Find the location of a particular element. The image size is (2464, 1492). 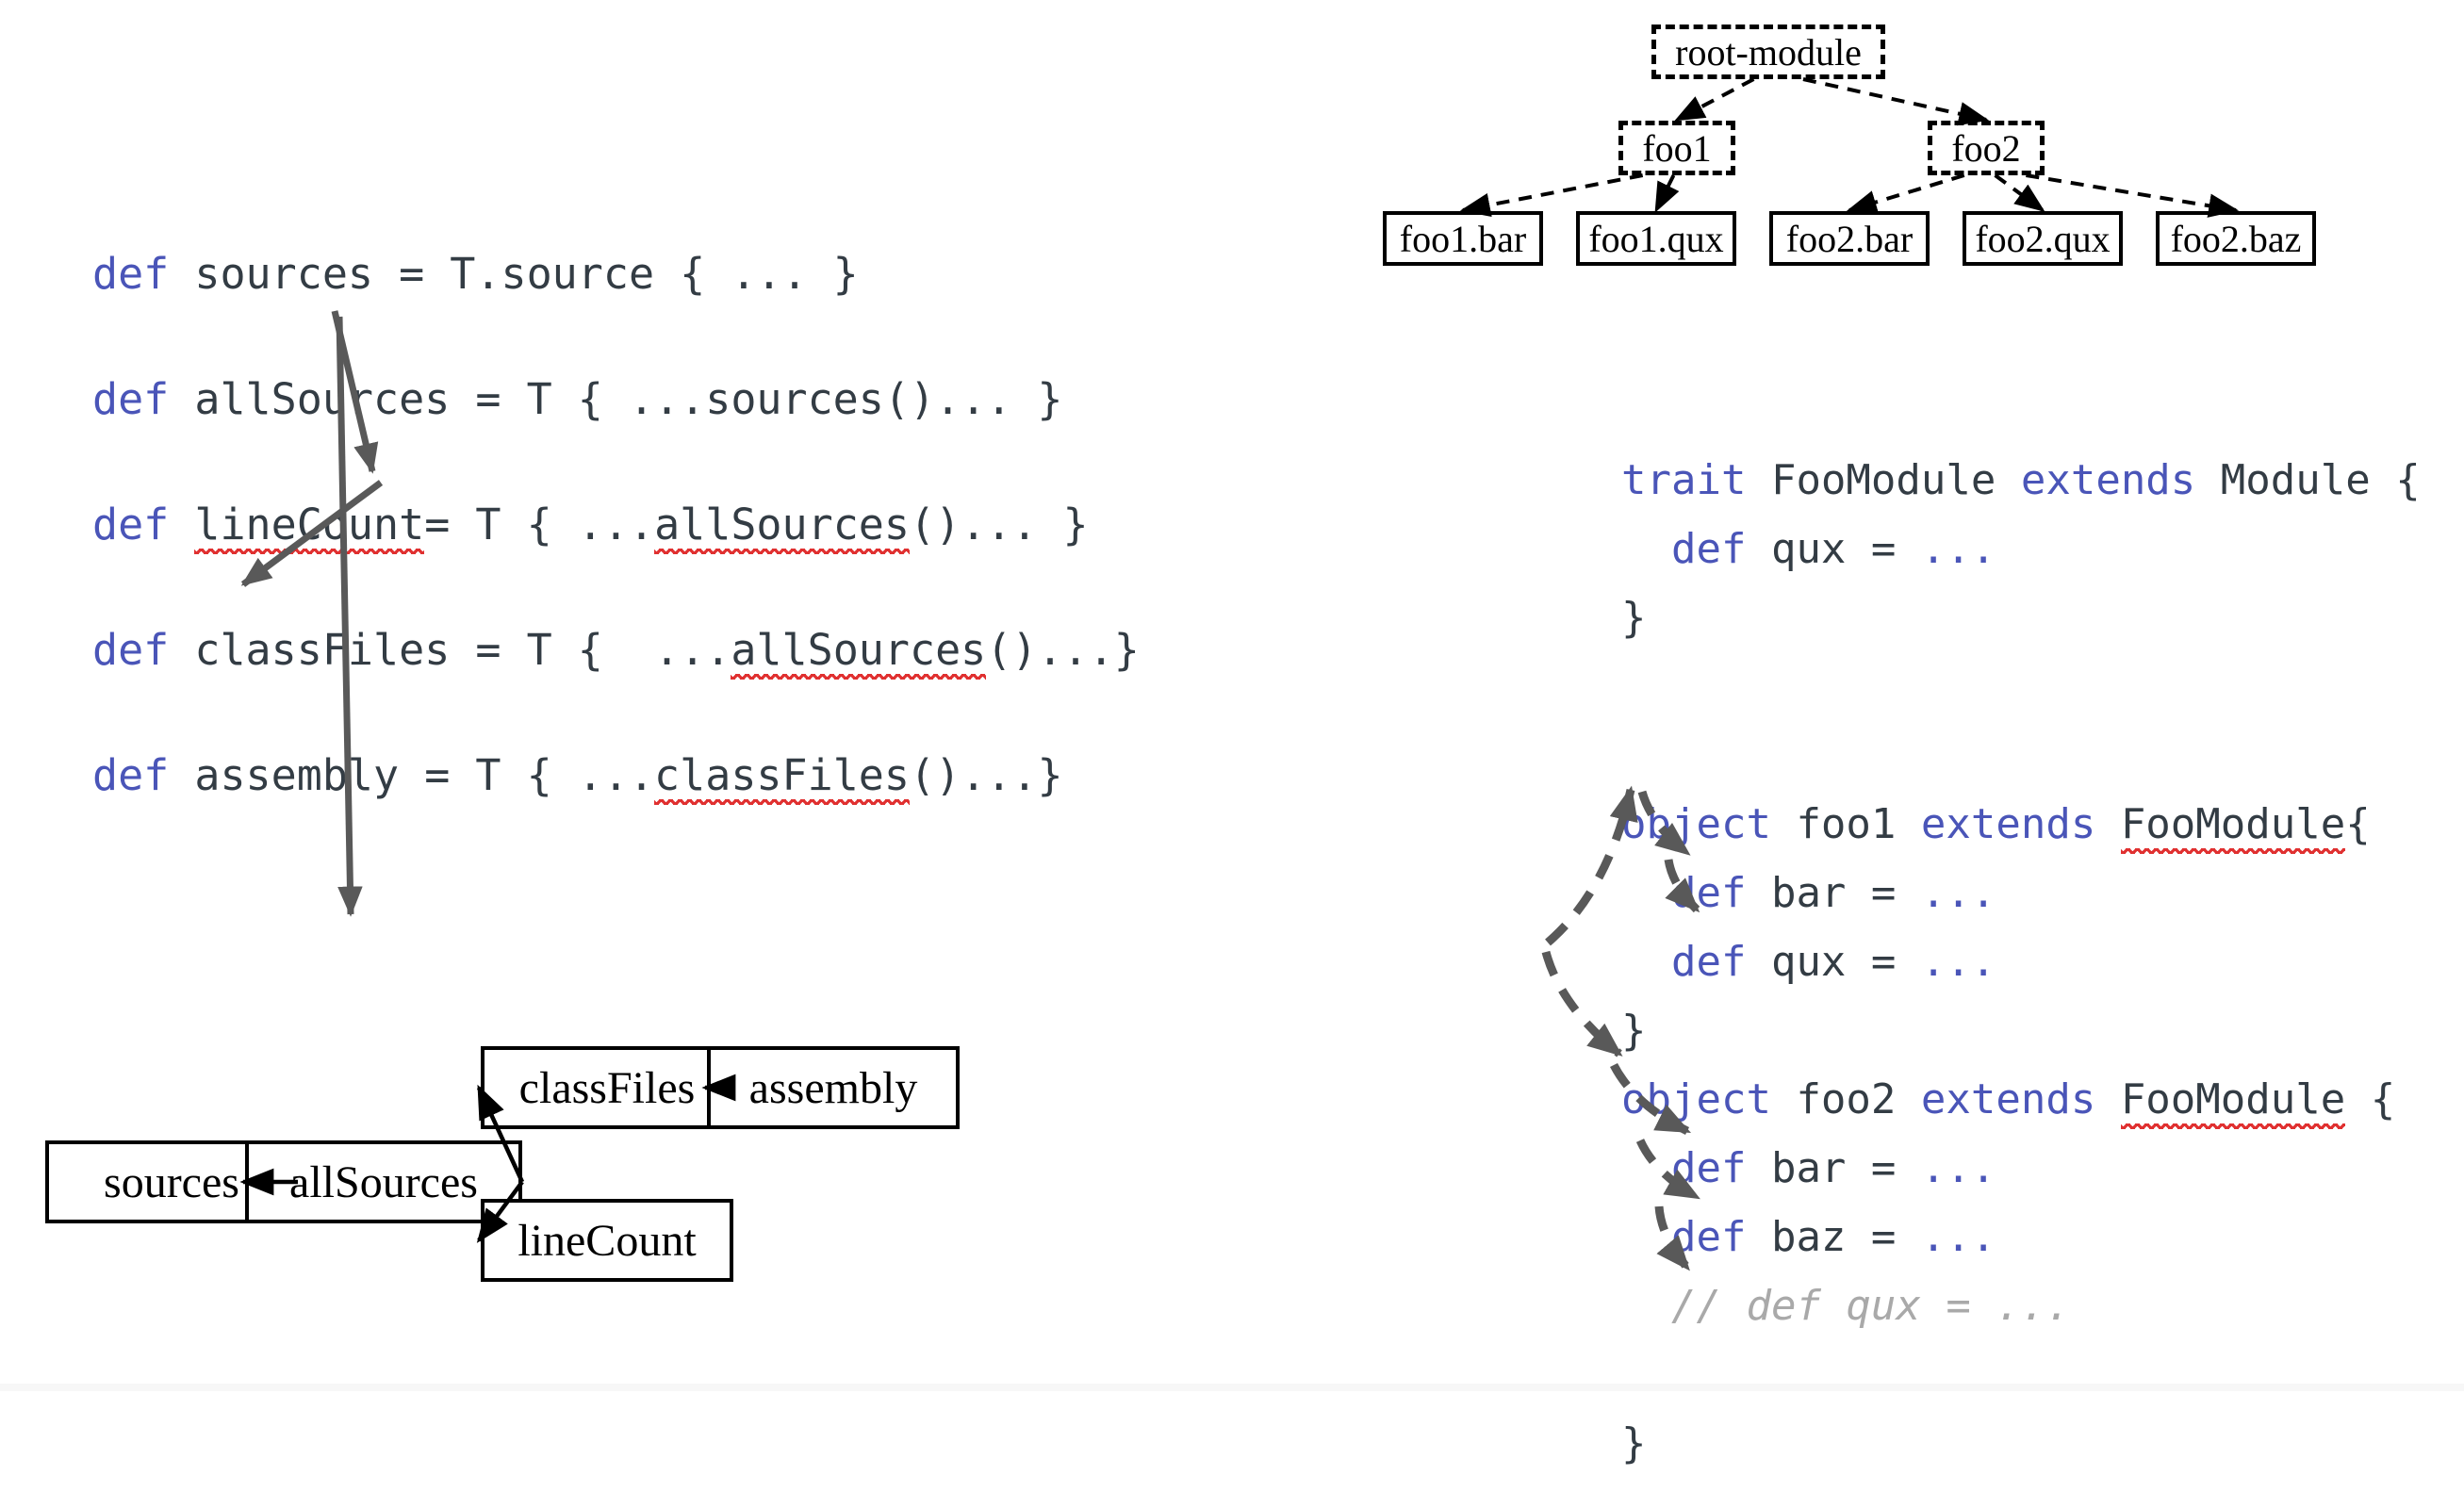

tree-node-foo2-qux: foo2.qux is located at coordinates (2043, 238).